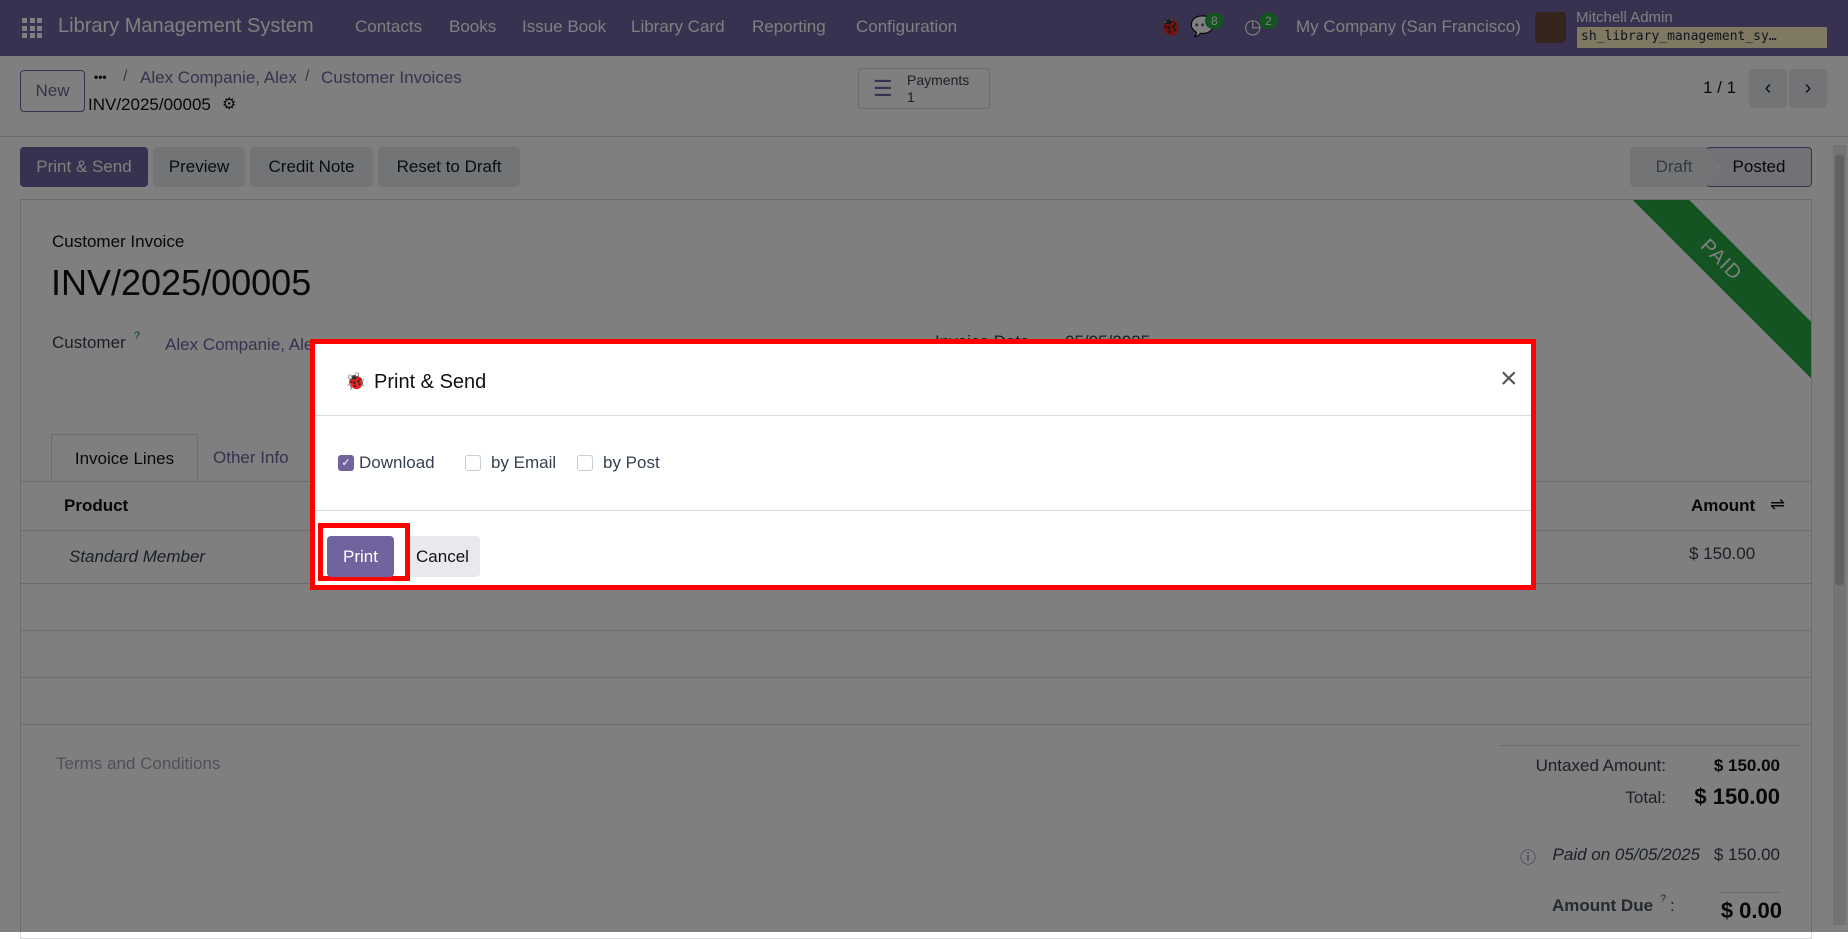 This screenshot has height=939, width=1848. I want to click on download-checkbox: ✓, so click(346, 463).